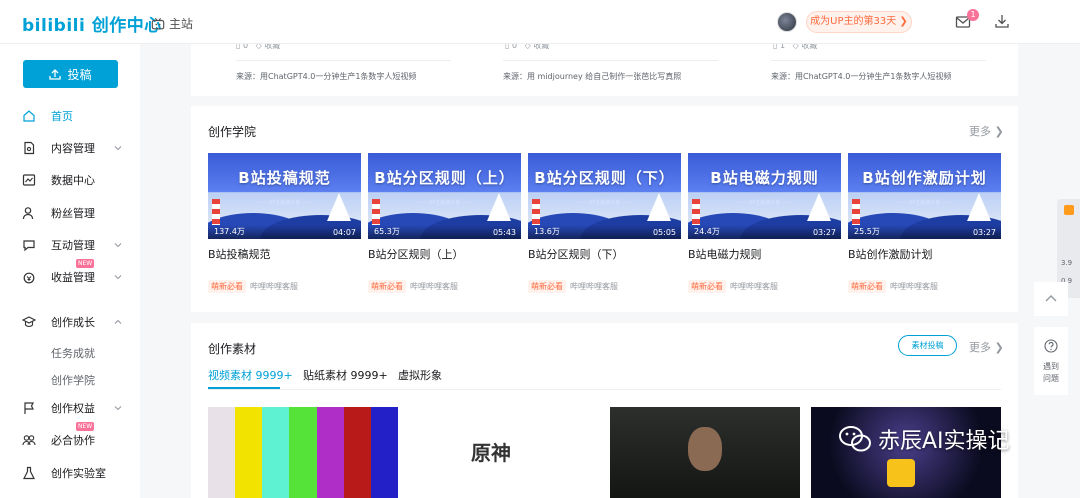  Describe the element at coordinates (62, 116) in the screenshot. I see `sidebar-item-label: 首页` at that location.